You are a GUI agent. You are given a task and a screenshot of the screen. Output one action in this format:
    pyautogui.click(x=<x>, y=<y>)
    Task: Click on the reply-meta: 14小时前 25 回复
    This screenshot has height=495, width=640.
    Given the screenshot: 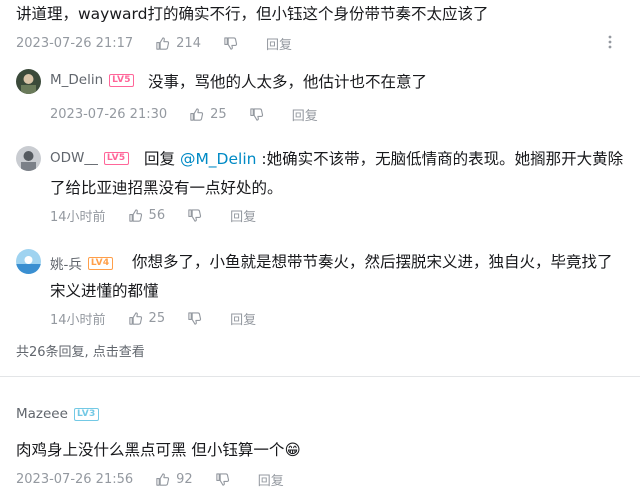 What is the action you would take?
    pyautogui.click(x=153, y=318)
    